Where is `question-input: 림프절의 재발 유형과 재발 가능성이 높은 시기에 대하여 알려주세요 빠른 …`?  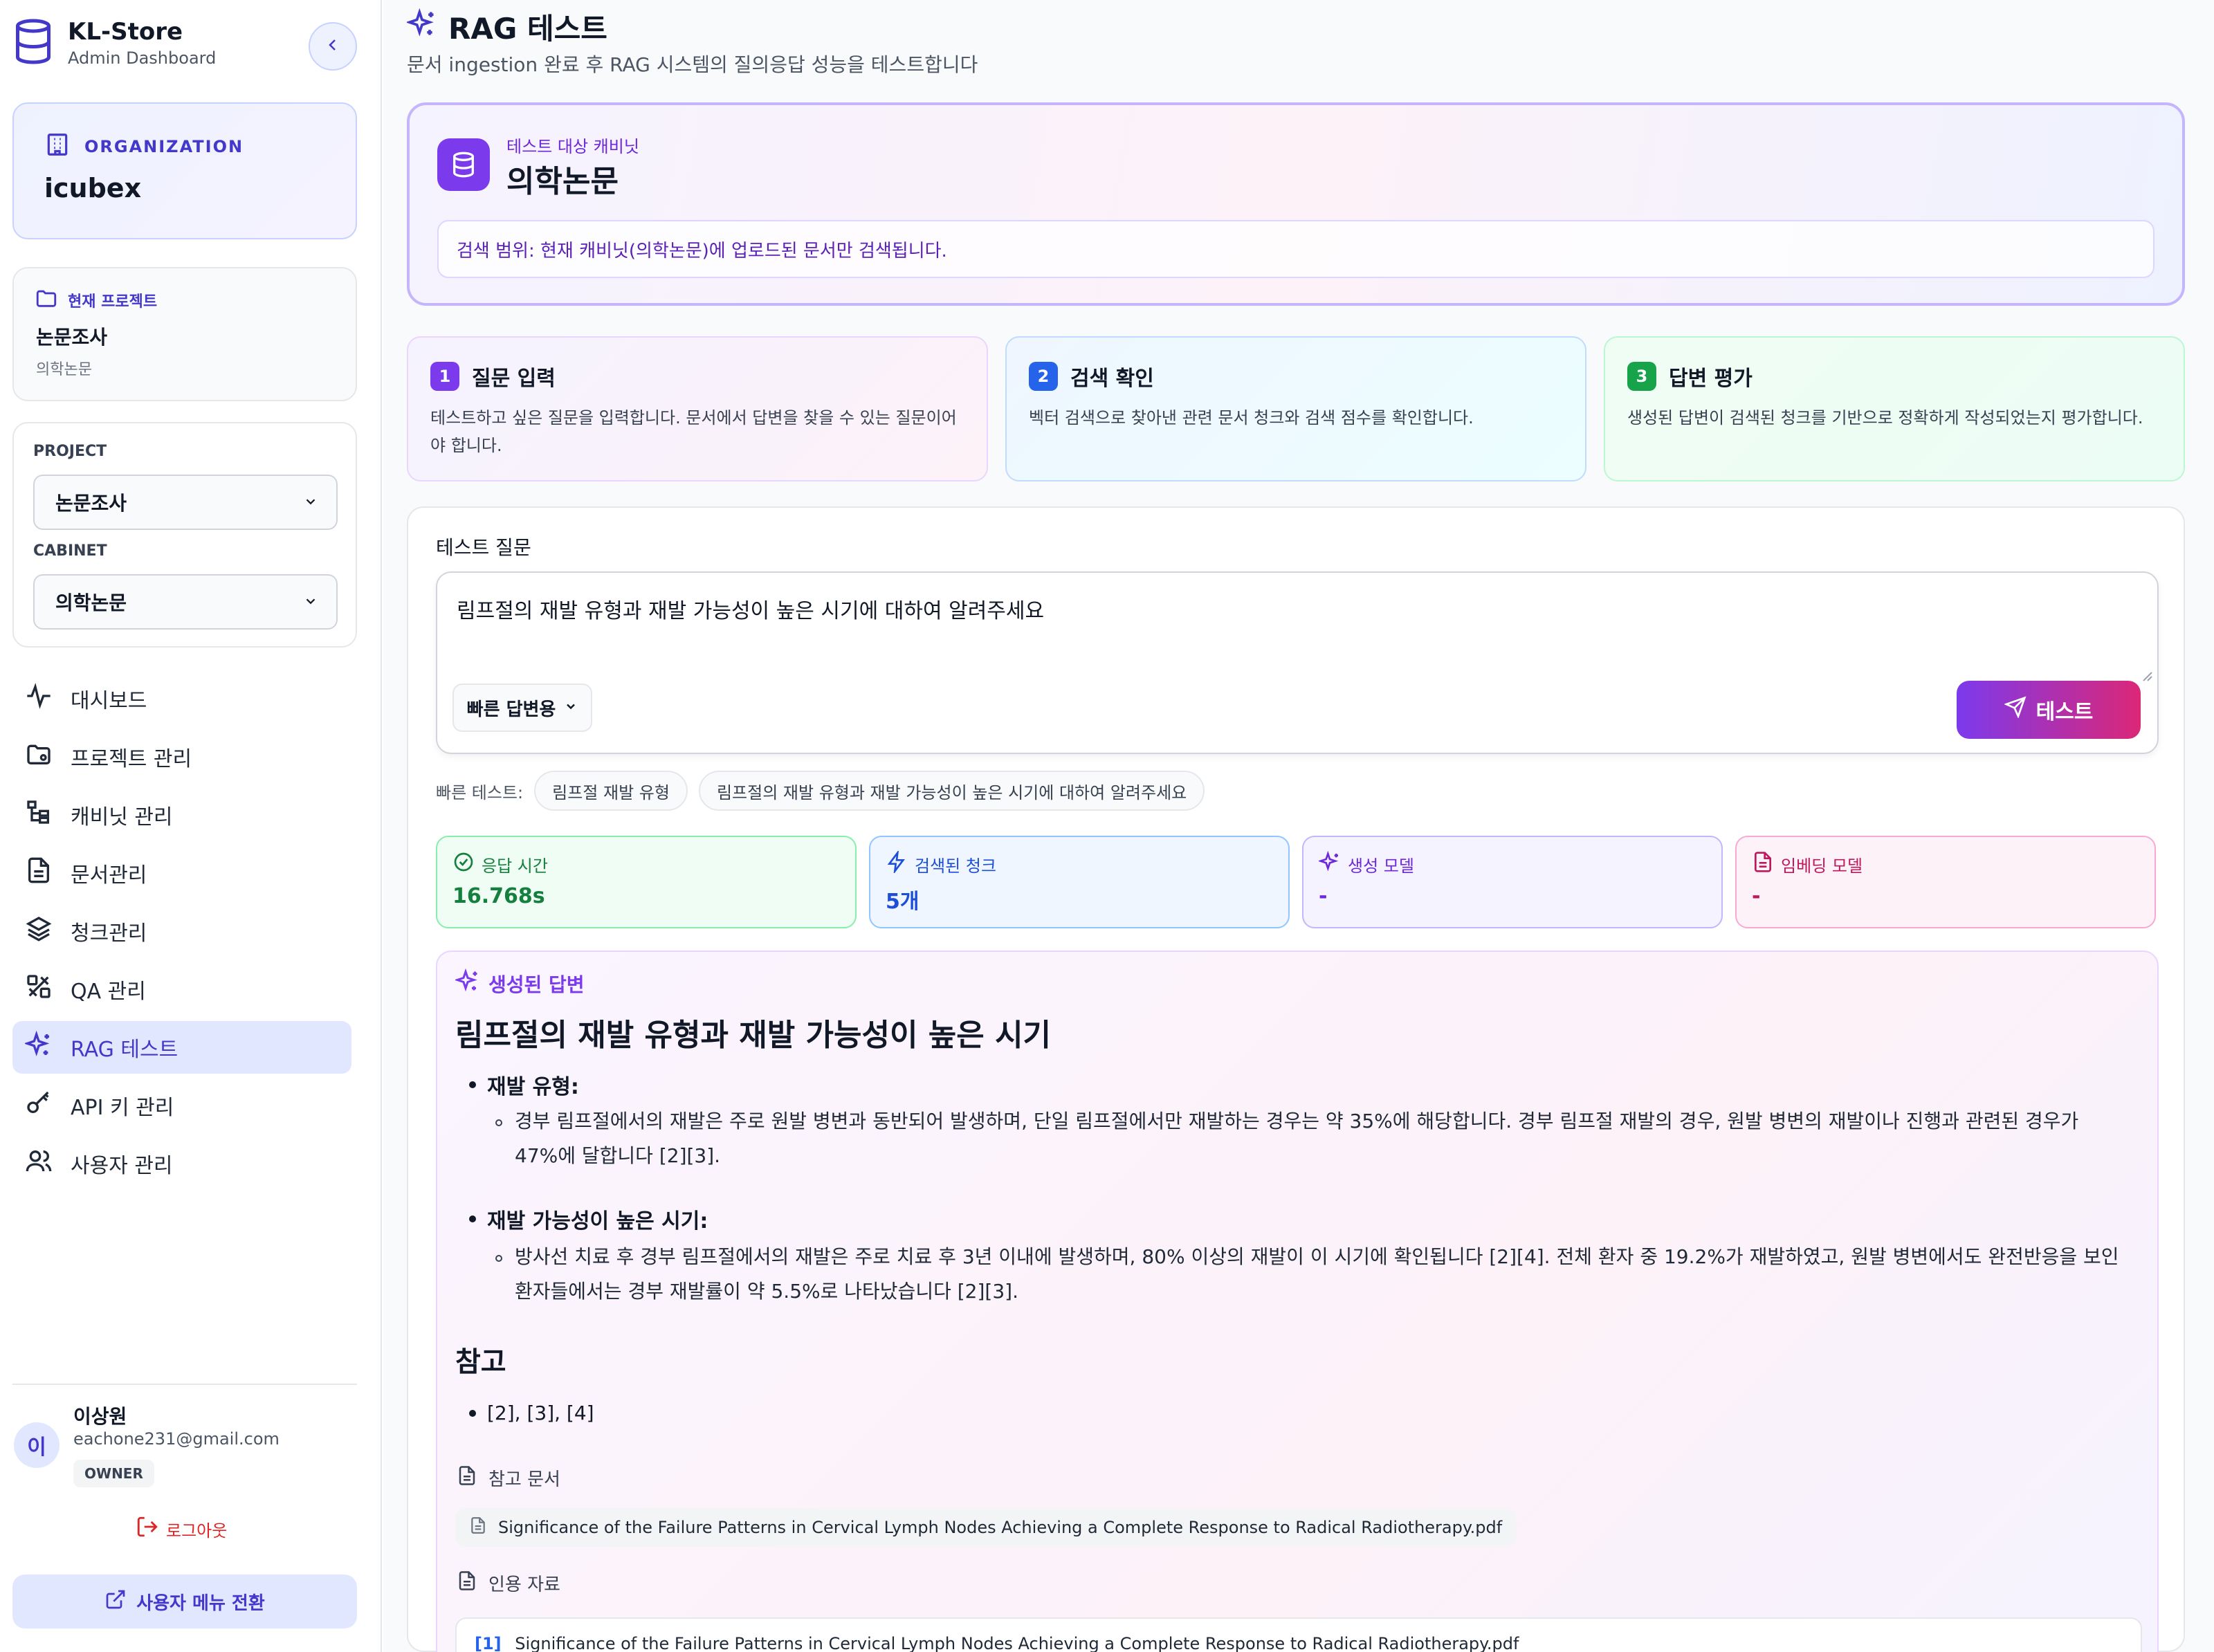 question-input: 림프절의 재발 유형과 재발 가능성이 높은 시기에 대하여 알려주세요 빠른 … is located at coordinates (1297, 662).